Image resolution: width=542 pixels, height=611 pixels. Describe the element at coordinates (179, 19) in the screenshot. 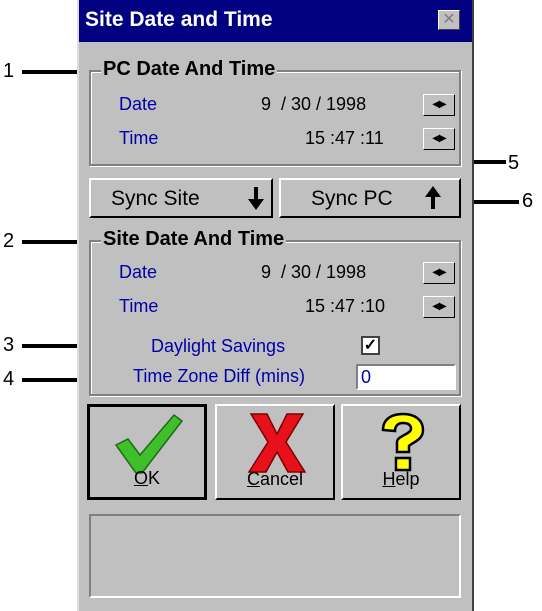

I see `window-title: Site Date and Time` at that location.